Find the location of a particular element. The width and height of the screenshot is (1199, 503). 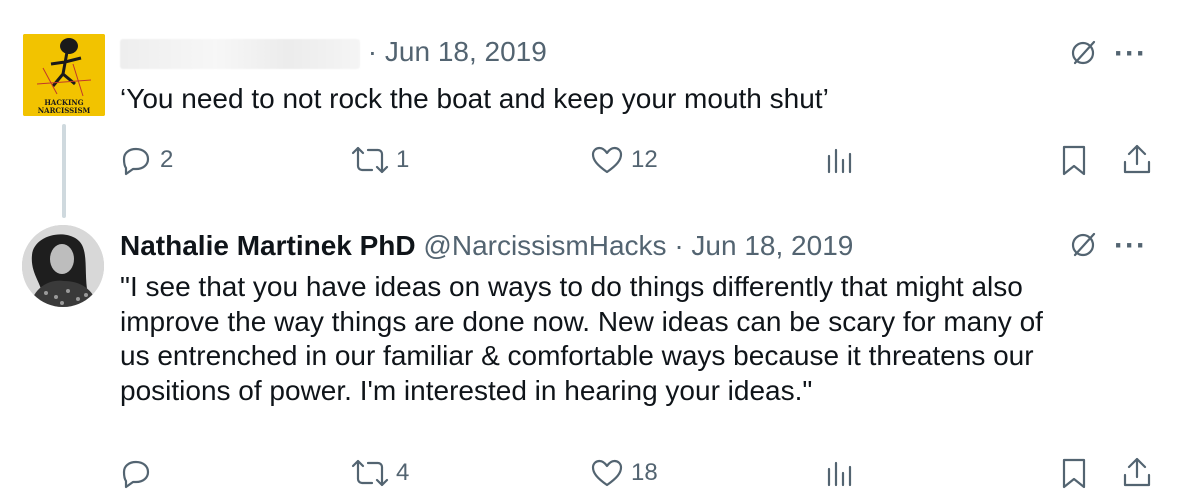

redacted-author is located at coordinates (240, 53).